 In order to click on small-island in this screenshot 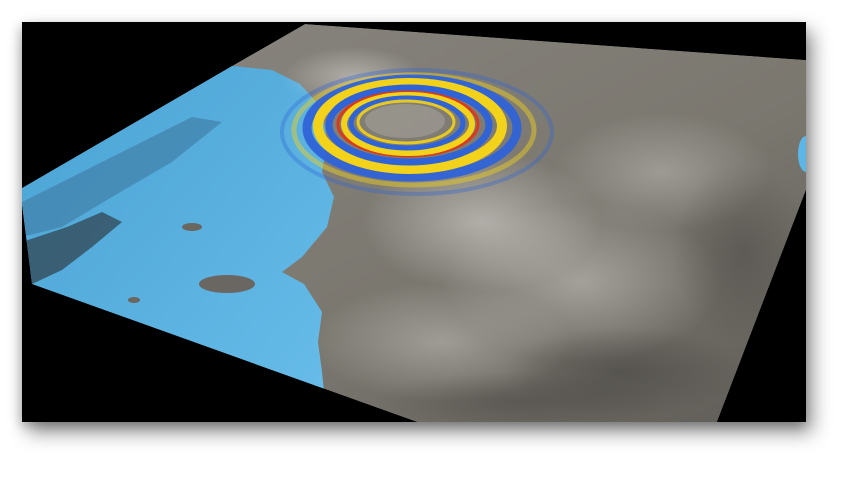, I will do `click(227, 284)`.